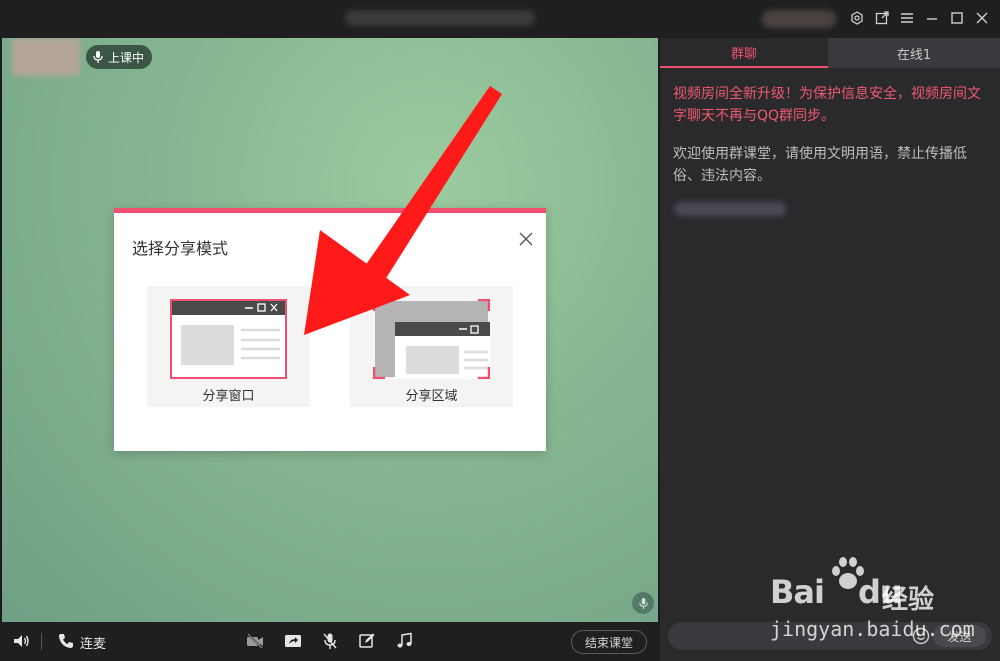 The width and height of the screenshot is (1000, 661). Describe the element at coordinates (440, 18) in the screenshot. I see `window-title-blurred` at that location.